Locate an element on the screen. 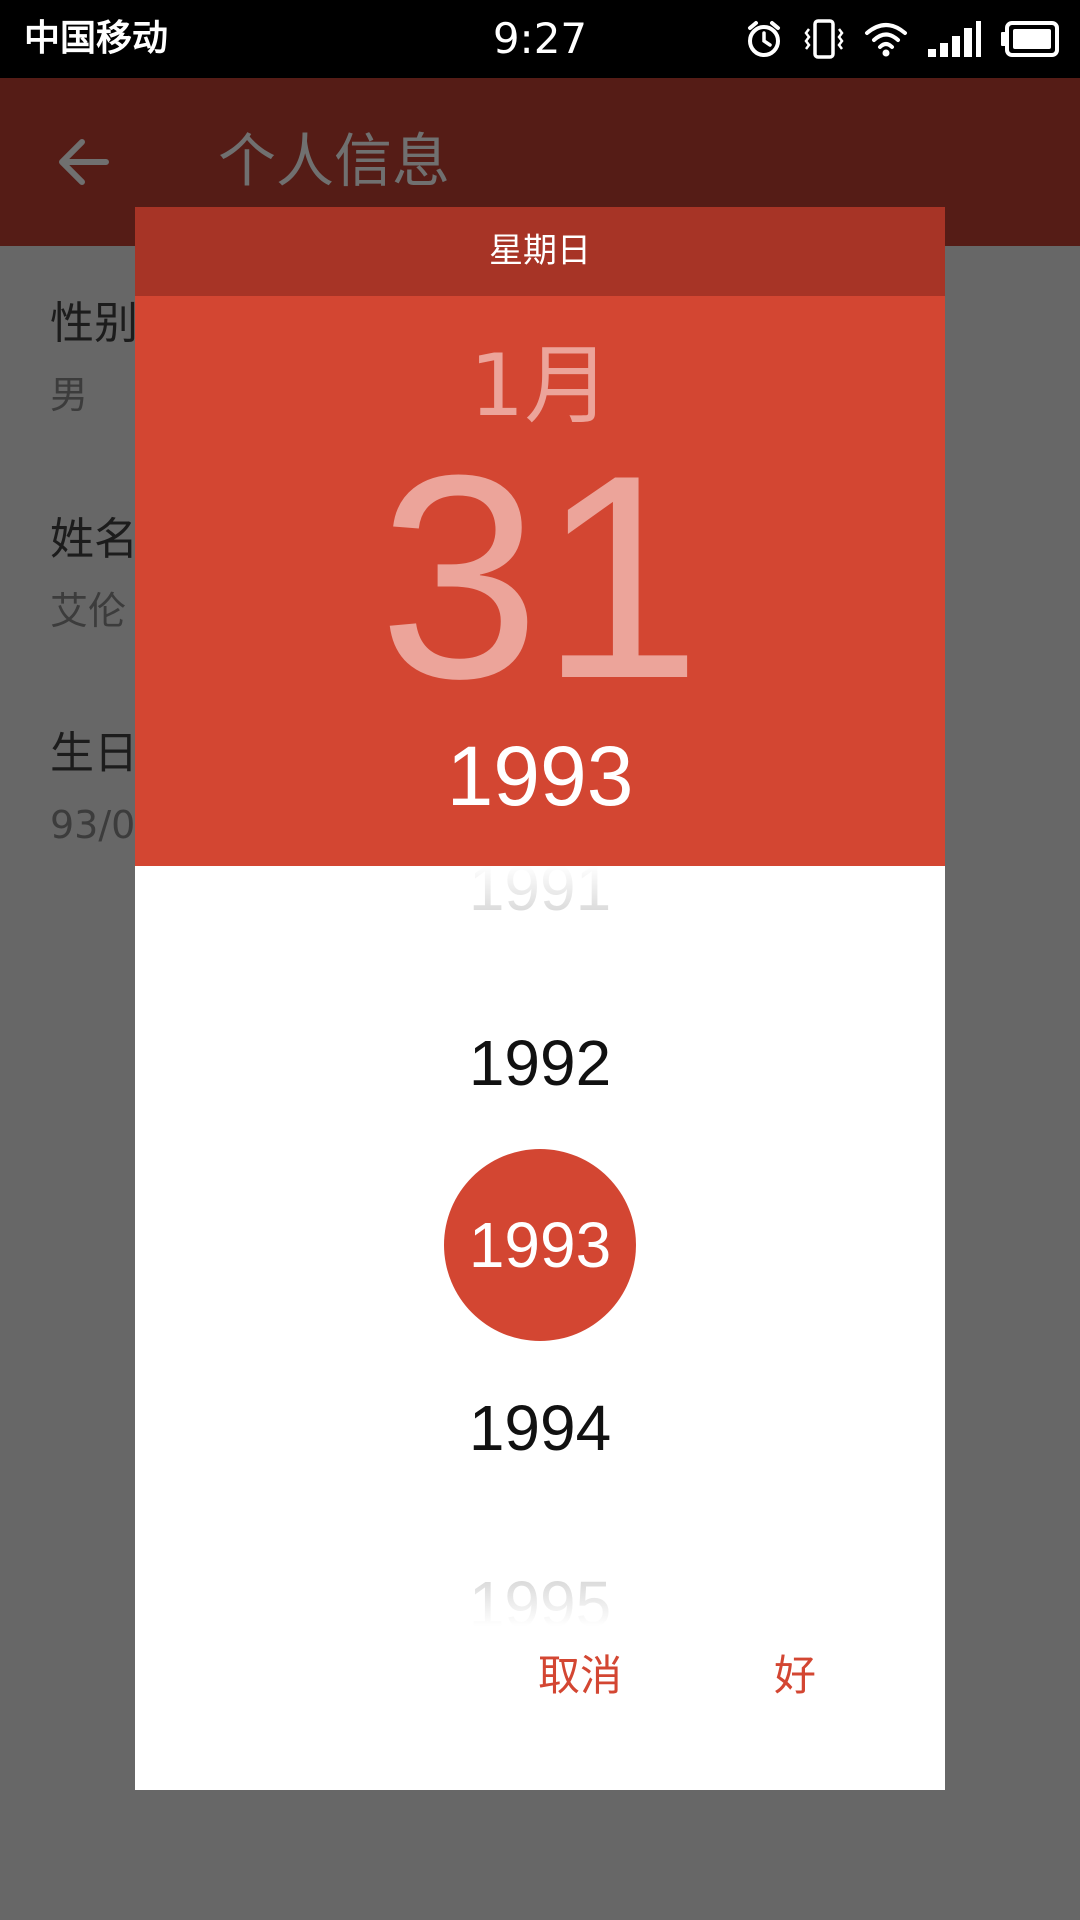  ok-button: 好 is located at coordinates (795, 1676).